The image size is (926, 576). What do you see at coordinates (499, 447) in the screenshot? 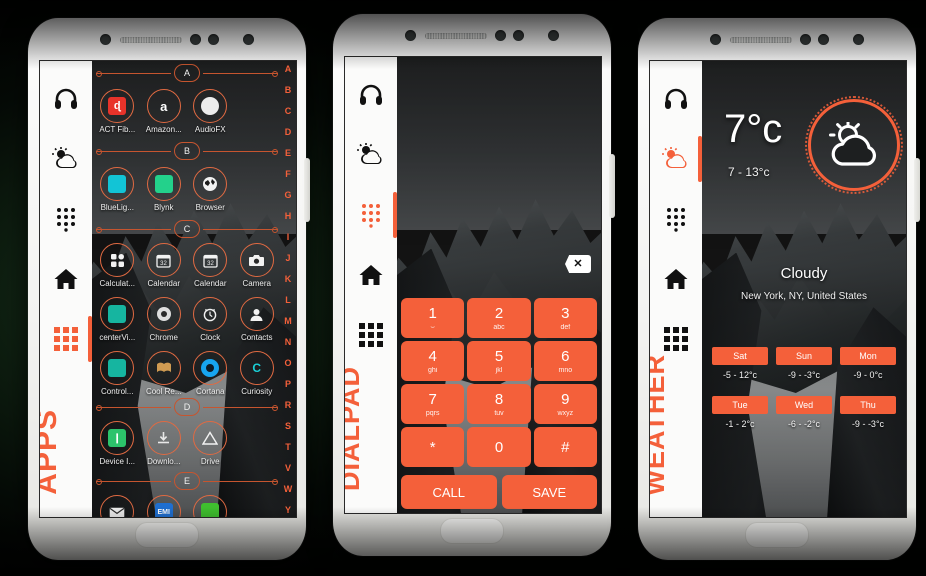
I see `dial-key-0: 0` at bounding box center [499, 447].